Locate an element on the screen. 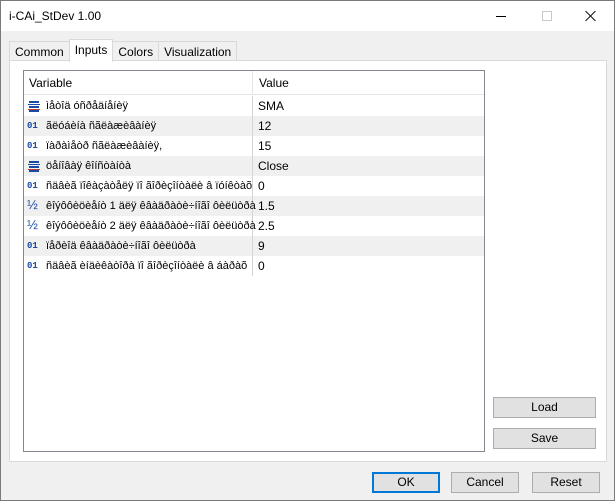 The height and width of the screenshot is (501, 615). maximize-icon is located at coordinates (547, 16).